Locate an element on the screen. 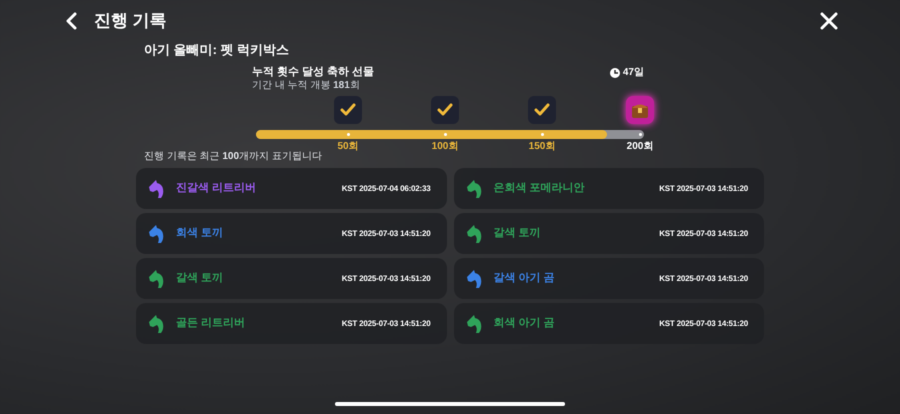  milestone-label: 100회 is located at coordinates (445, 147).